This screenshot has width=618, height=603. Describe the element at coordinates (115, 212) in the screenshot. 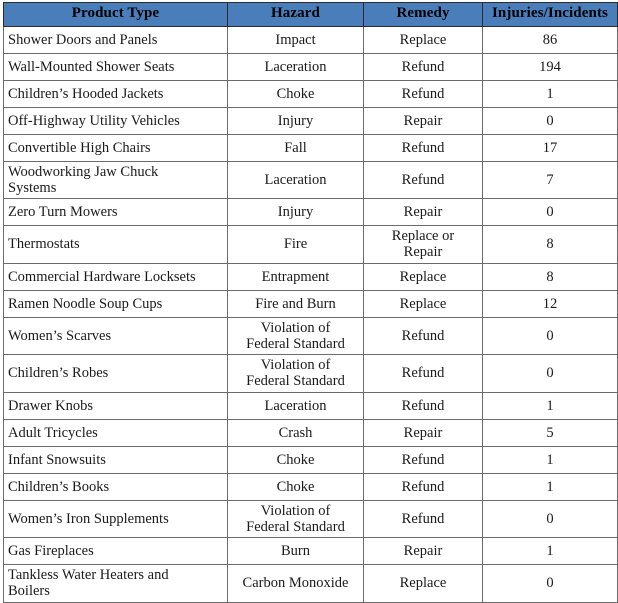

I see `cell-product-type: Zero Turn Mowers` at that location.